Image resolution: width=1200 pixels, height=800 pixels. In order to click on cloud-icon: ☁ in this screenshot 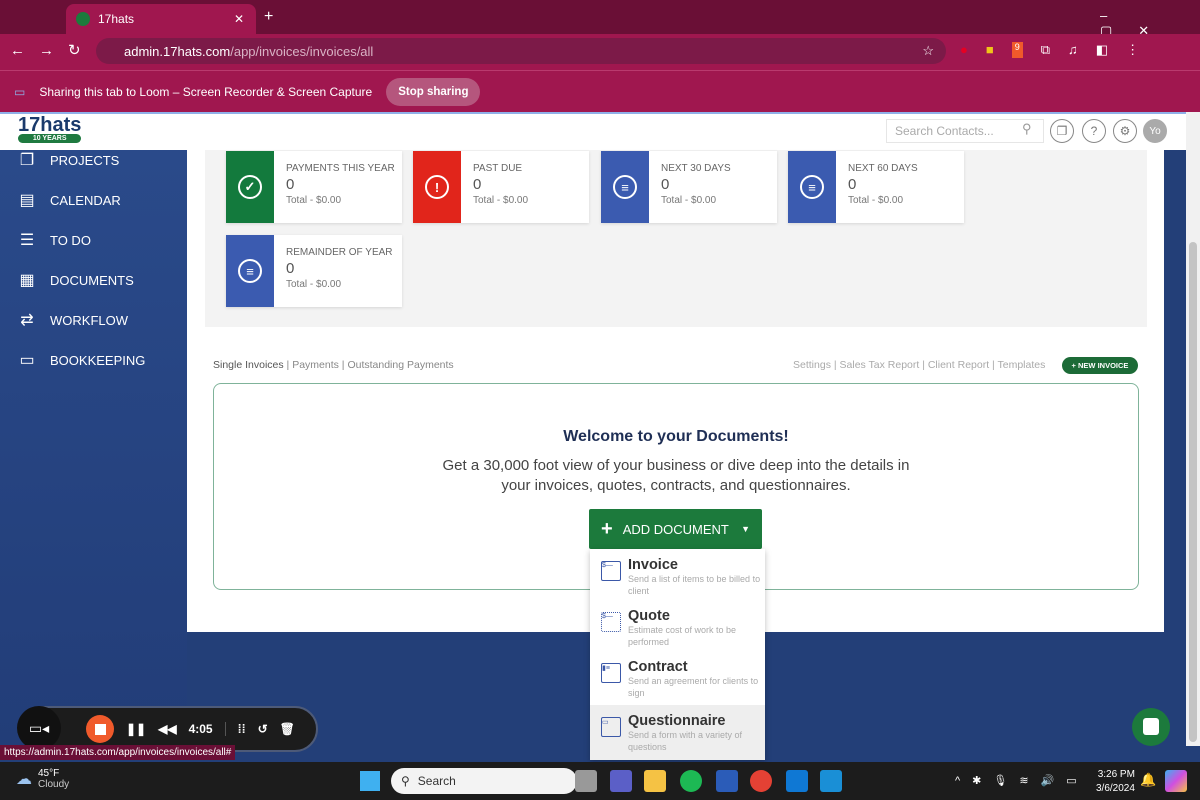, I will do `click(24, 779)`.